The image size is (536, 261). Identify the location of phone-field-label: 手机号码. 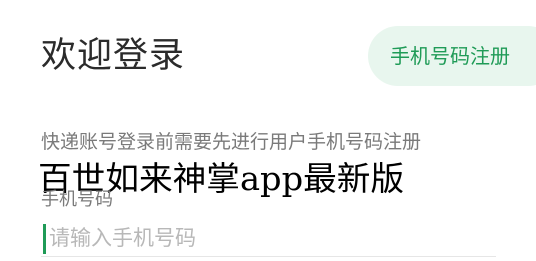
(77, 199).